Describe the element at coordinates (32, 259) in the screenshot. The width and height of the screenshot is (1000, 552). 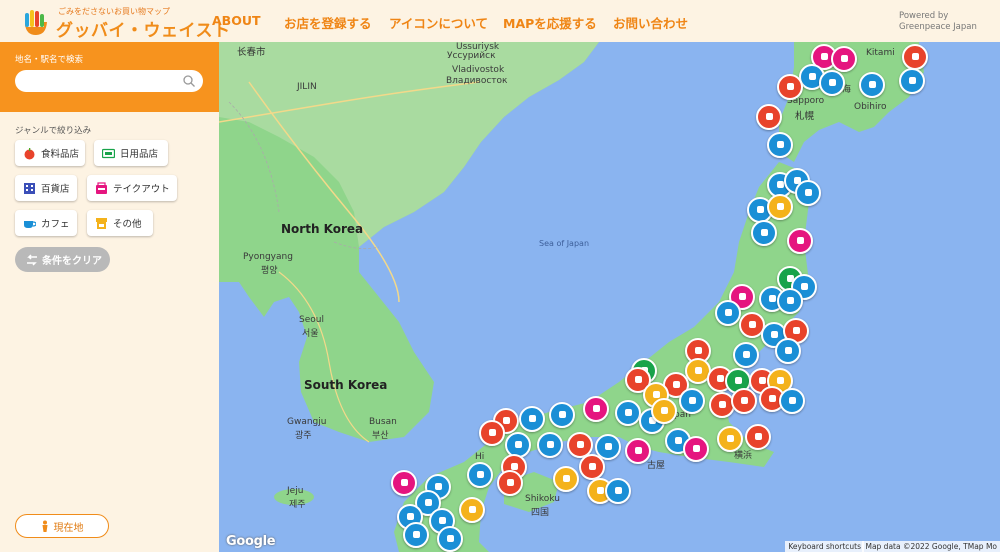
I see `reset-icon` at that location.